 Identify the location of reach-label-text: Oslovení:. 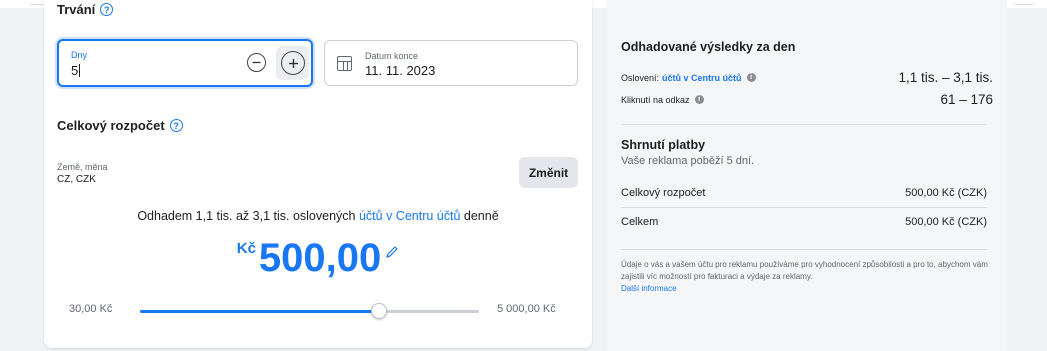
(640, 77).